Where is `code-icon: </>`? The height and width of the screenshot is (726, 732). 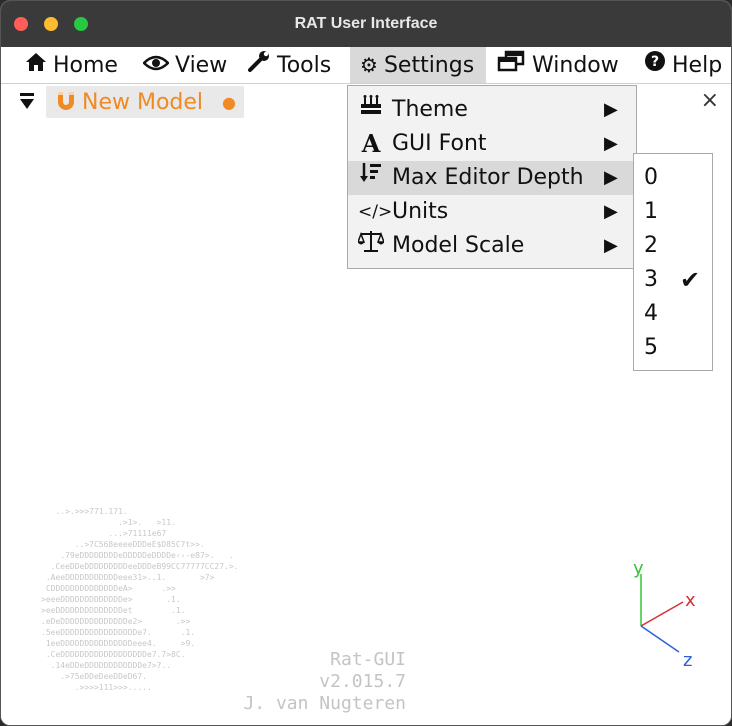 code-icon: </> is located at coordinates (375, 212).